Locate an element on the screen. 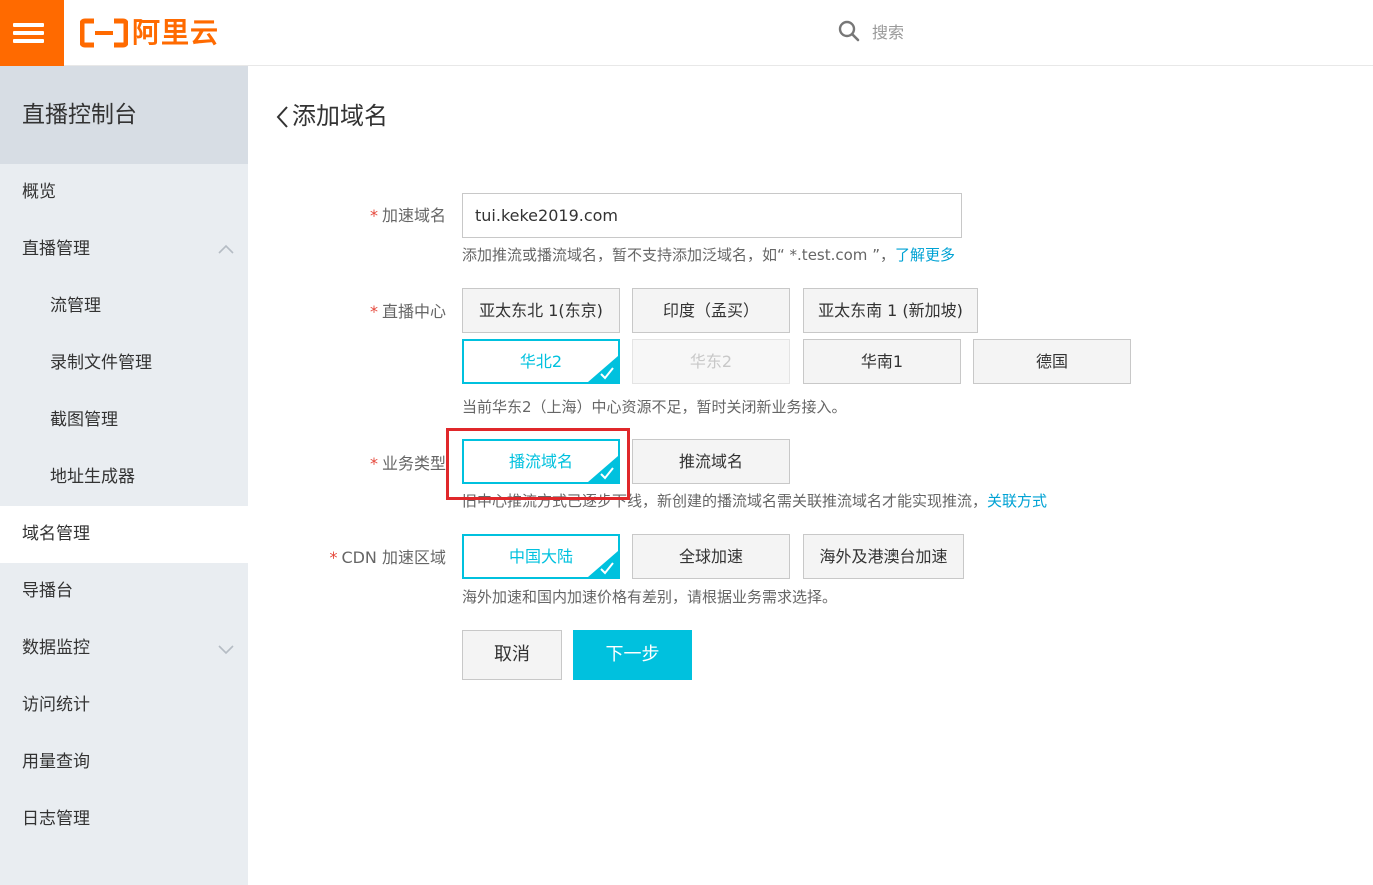 This screenshot has width=1373, height=885. sidebar-item-label: 录制文件管理 is located at coordinates (101, 363).